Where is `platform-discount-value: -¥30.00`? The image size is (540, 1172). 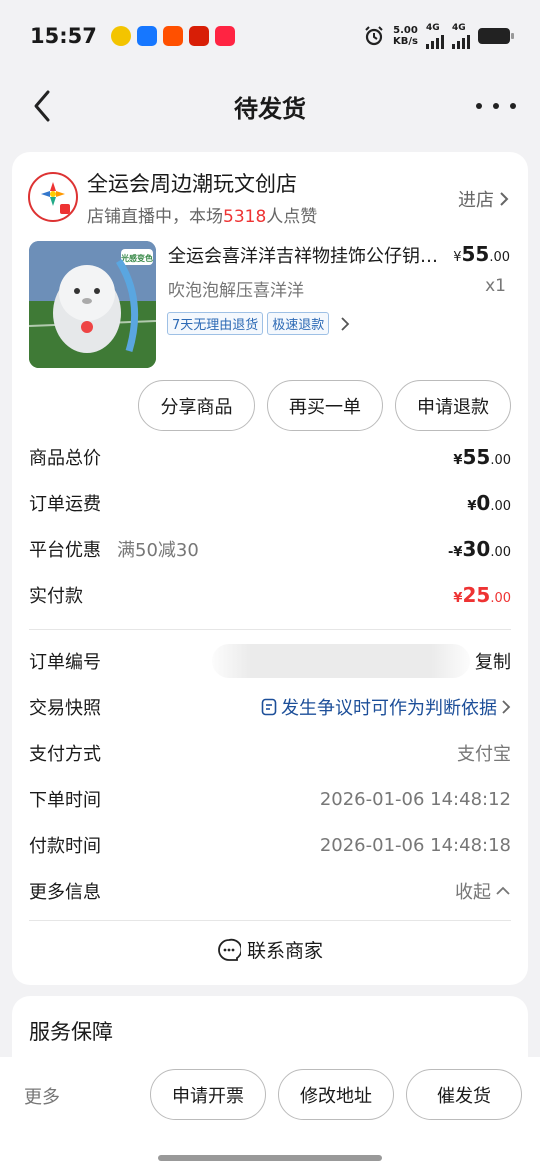
platform-discount-value: -¥30.00 is located at coordinates (479, 549).